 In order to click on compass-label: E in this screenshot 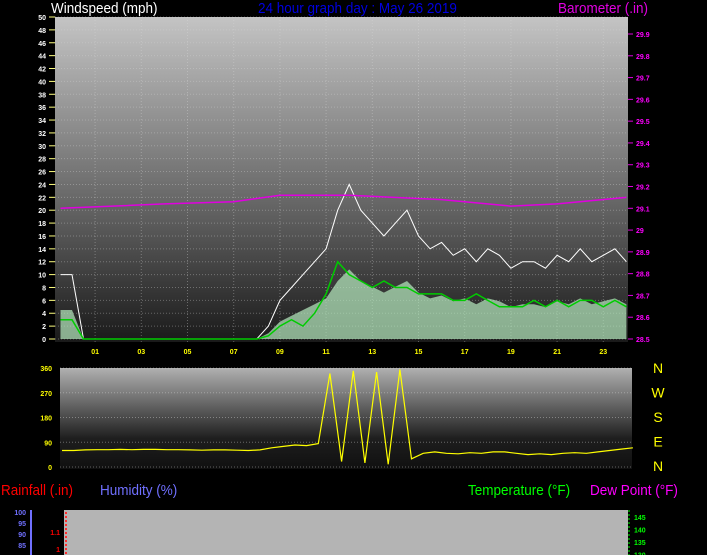, I will do `click(657, 442)`.